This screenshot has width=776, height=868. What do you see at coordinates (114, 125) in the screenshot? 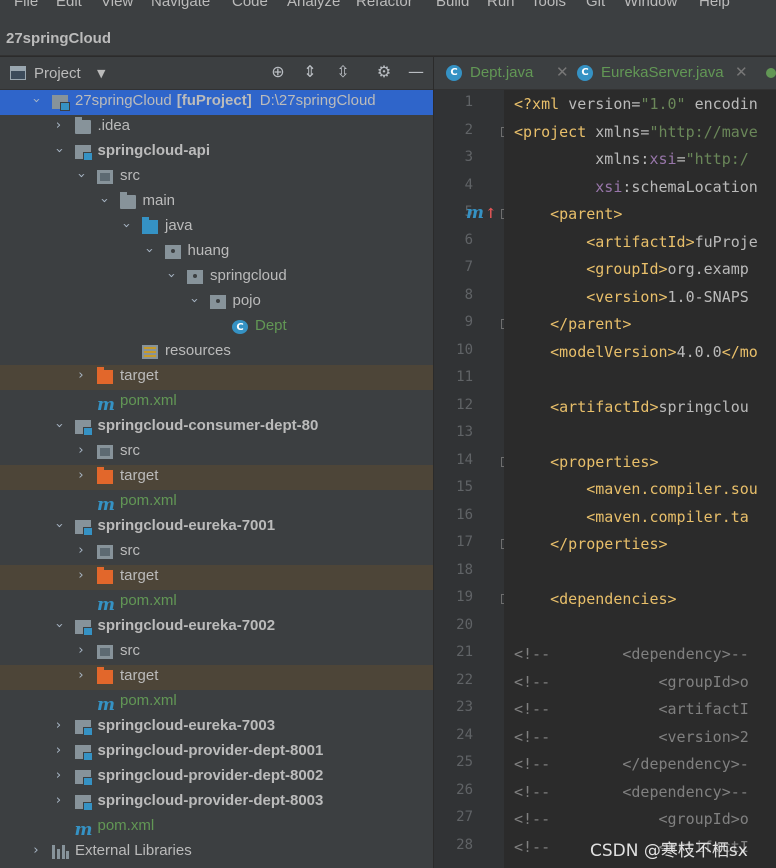
I see `tree-item-label: .idea` at bounding box center [114, 125].